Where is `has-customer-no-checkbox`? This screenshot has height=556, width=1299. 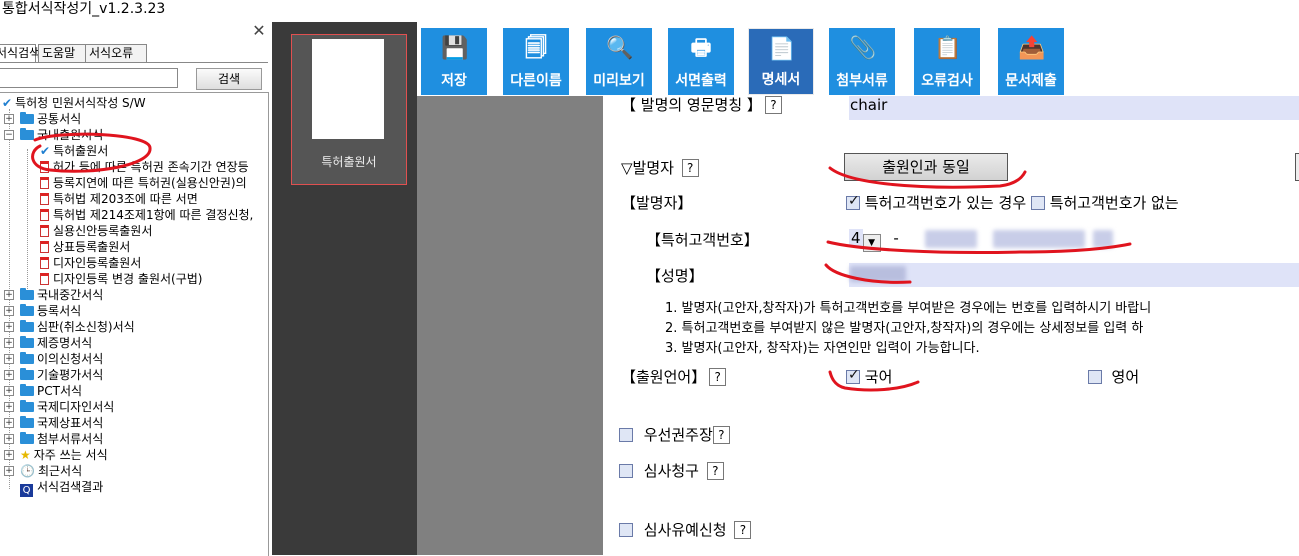 has-customer-no-checkbox is located at coordinates (853, 201).